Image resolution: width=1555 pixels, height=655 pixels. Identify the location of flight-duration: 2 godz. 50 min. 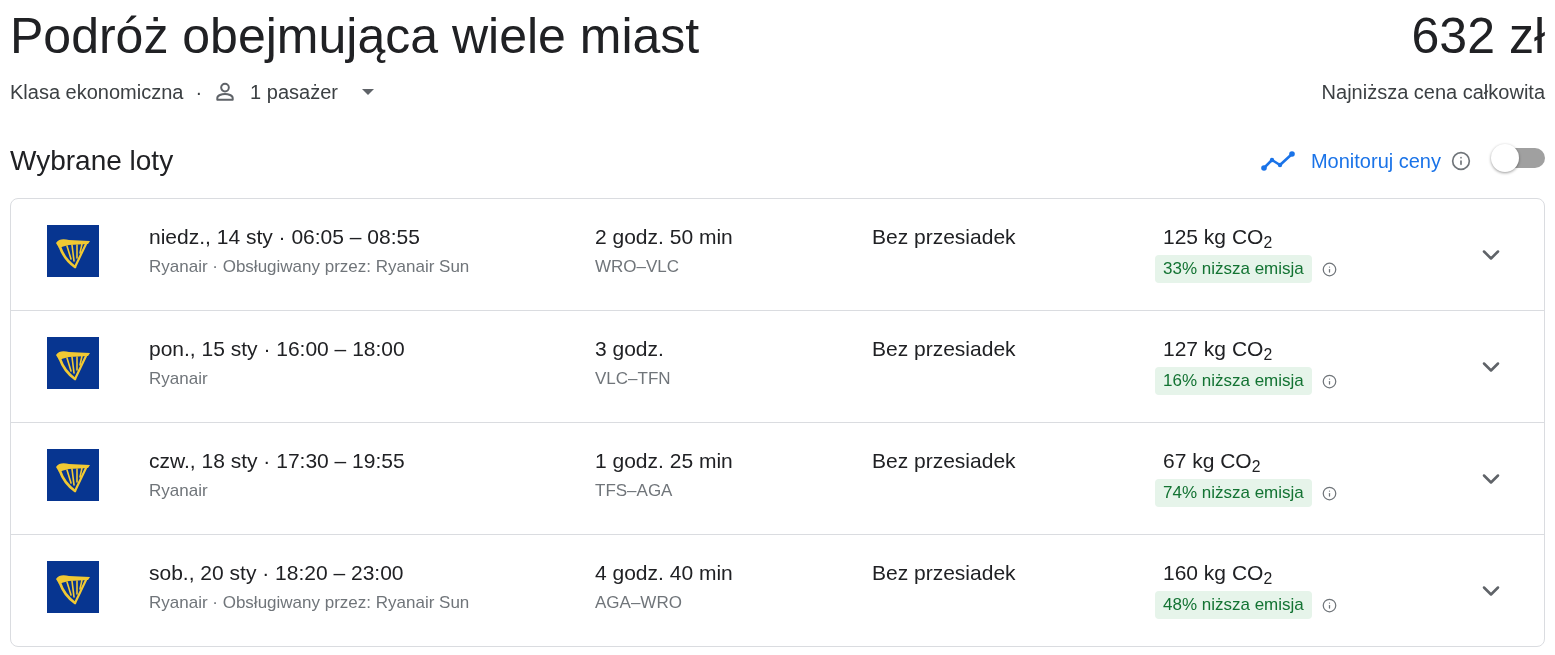
(664, 237).